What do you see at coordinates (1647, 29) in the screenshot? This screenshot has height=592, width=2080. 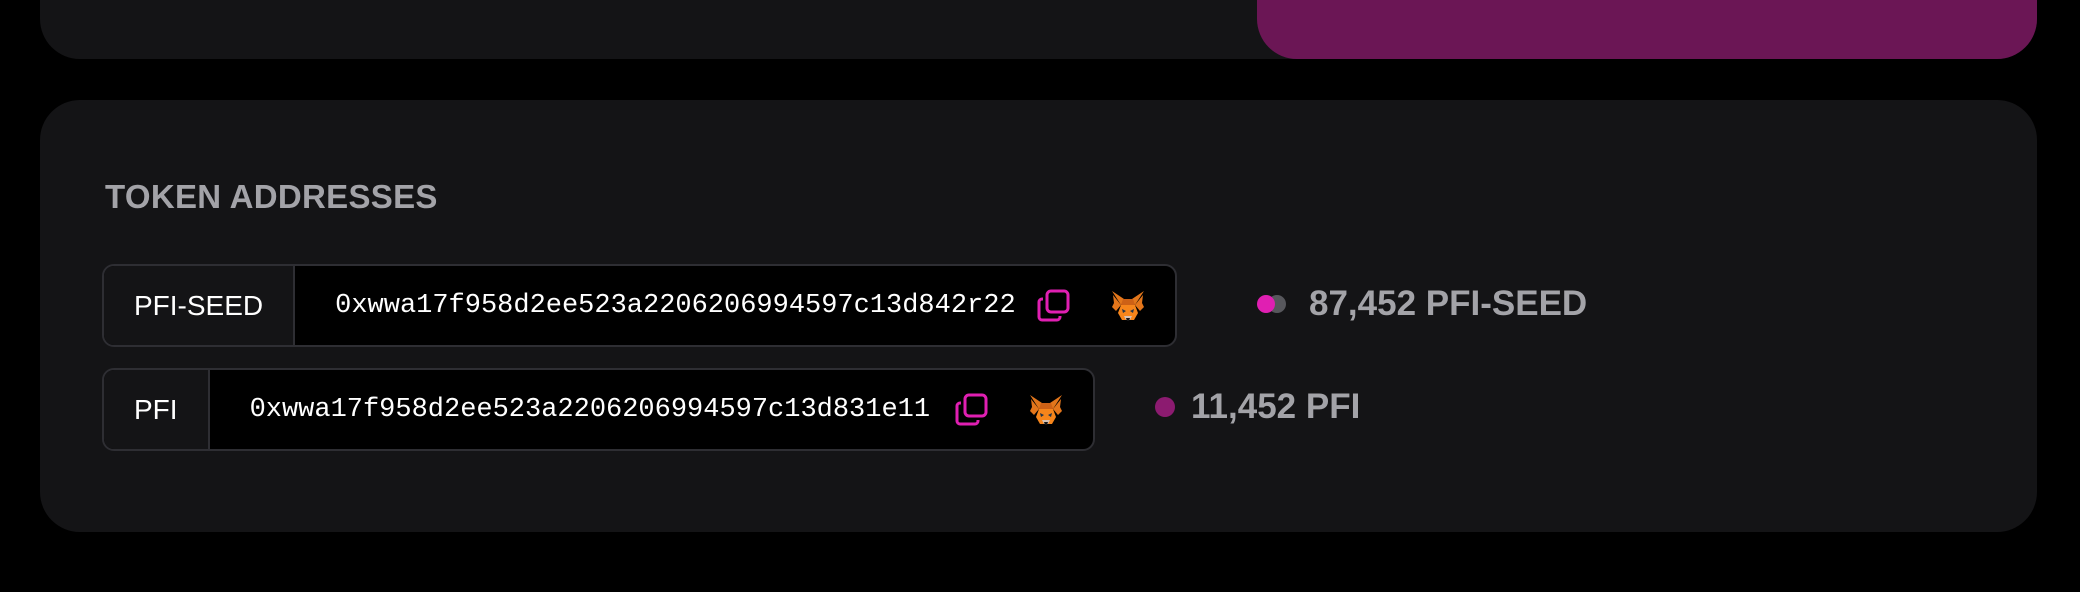 I see `top-accent-panel` at bounding box center [1647, 29].